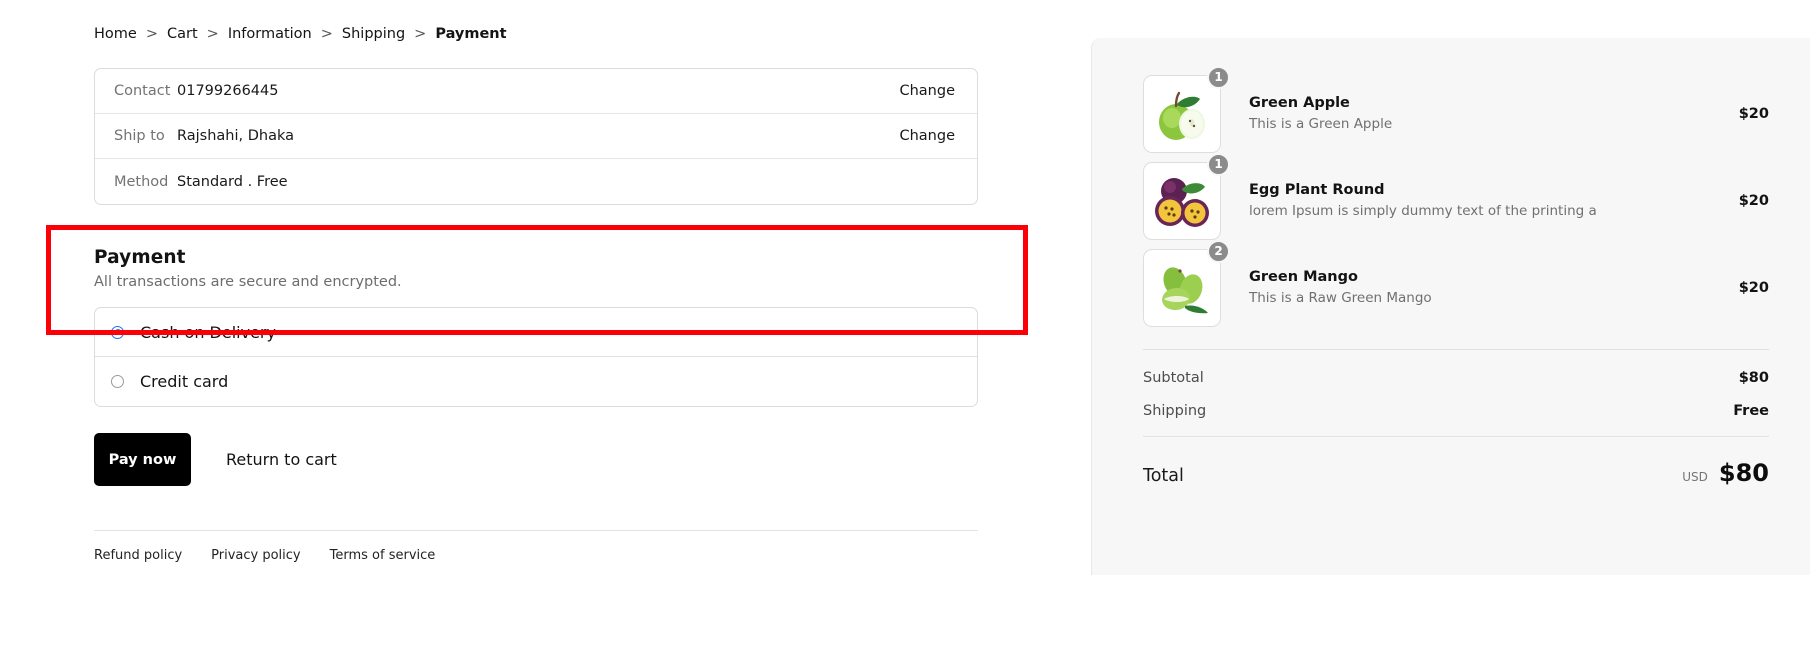 This screenshot has width=1810, height=655. Describe the element at coordinates (142, 459) in the screenshot. I see `pay-now-button: Pay now` at that location.